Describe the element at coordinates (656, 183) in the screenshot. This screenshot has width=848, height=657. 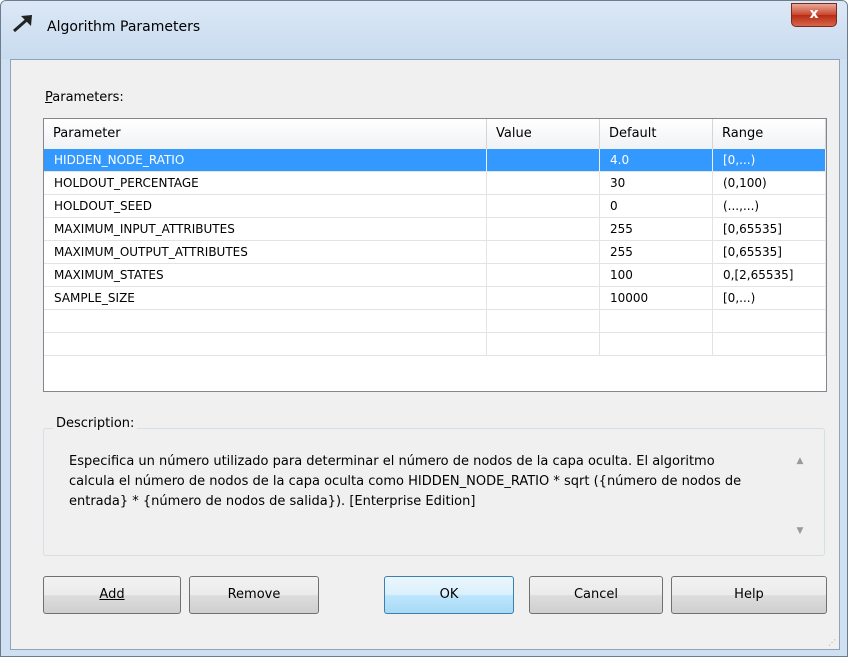
I see `table-cell-default: 30` at that location.